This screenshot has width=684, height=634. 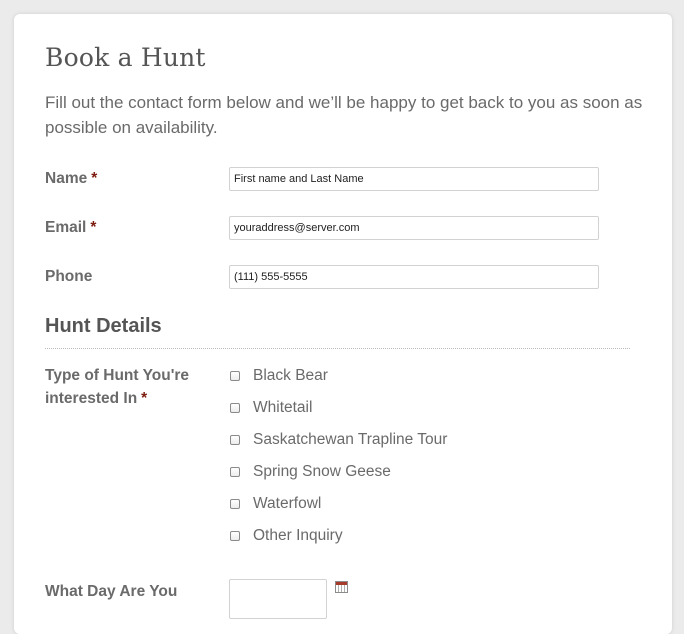 What do you see at coordinates (103, 326) in the screenshot?
I see `hunt-details-heading: Hunt Details` at bounding box center [103, 326].